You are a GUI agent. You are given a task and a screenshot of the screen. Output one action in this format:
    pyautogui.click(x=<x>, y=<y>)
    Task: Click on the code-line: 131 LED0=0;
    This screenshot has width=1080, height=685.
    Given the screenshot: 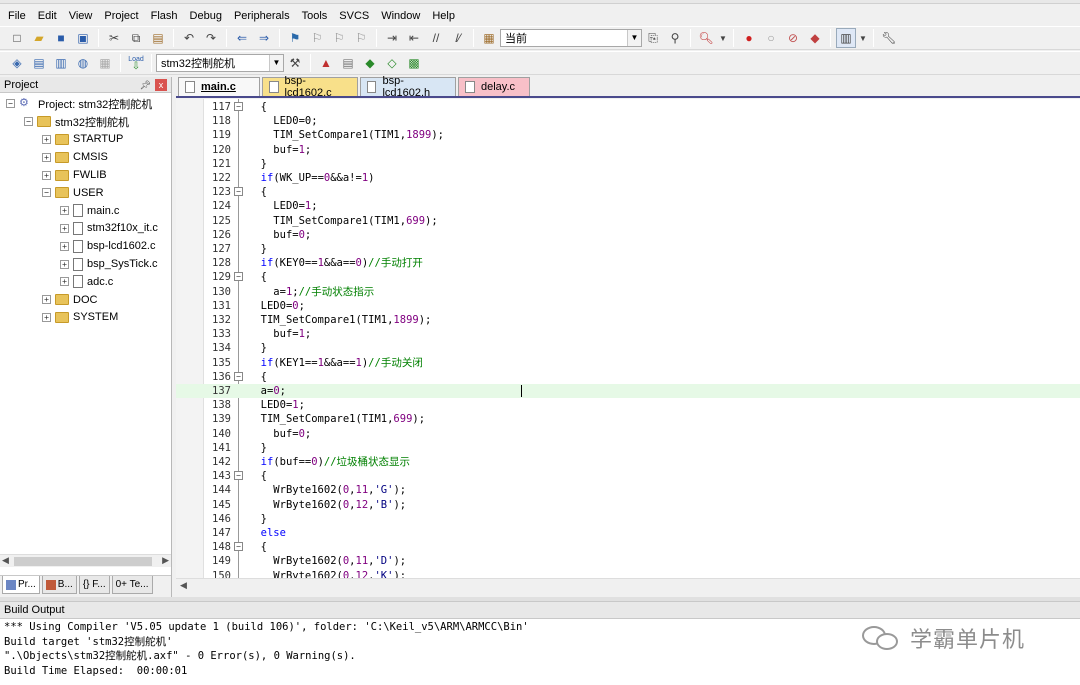 What is the action you would take?
    pyautogui.click(x=628, y=306)
    